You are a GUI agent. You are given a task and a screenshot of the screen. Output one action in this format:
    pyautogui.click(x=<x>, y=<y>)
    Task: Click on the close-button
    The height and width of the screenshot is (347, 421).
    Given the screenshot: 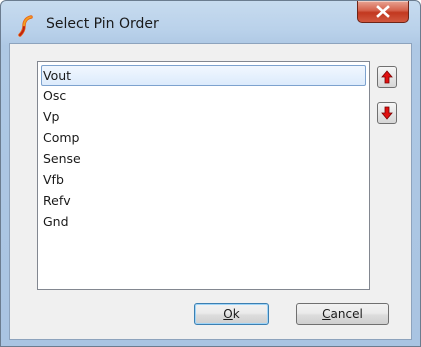 What is the action you would take?
    pyautogui.click(x=383, y=12)
    